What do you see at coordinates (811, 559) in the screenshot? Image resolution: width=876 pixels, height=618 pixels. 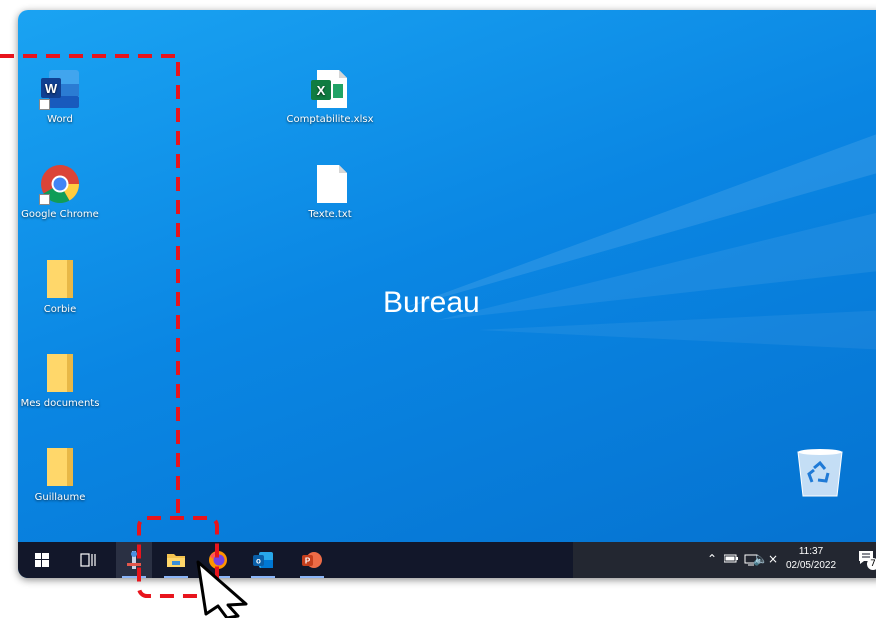 I see `taskbar-clock: 11:37 02/05/2022` at bounding box center [811, 559].